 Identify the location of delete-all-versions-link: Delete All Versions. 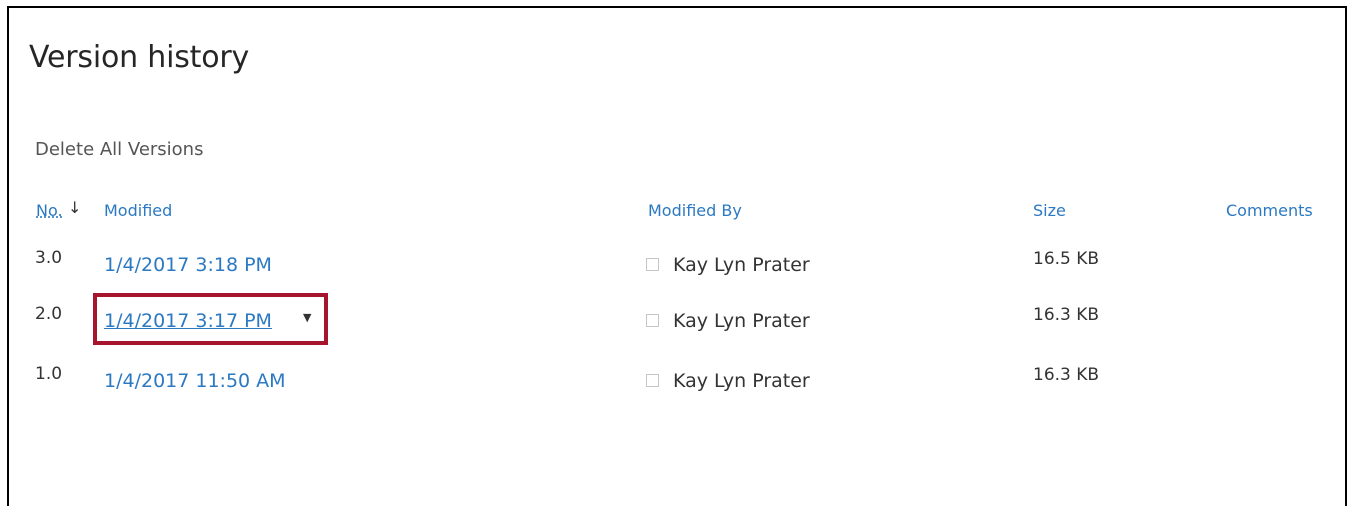
(119, 149).